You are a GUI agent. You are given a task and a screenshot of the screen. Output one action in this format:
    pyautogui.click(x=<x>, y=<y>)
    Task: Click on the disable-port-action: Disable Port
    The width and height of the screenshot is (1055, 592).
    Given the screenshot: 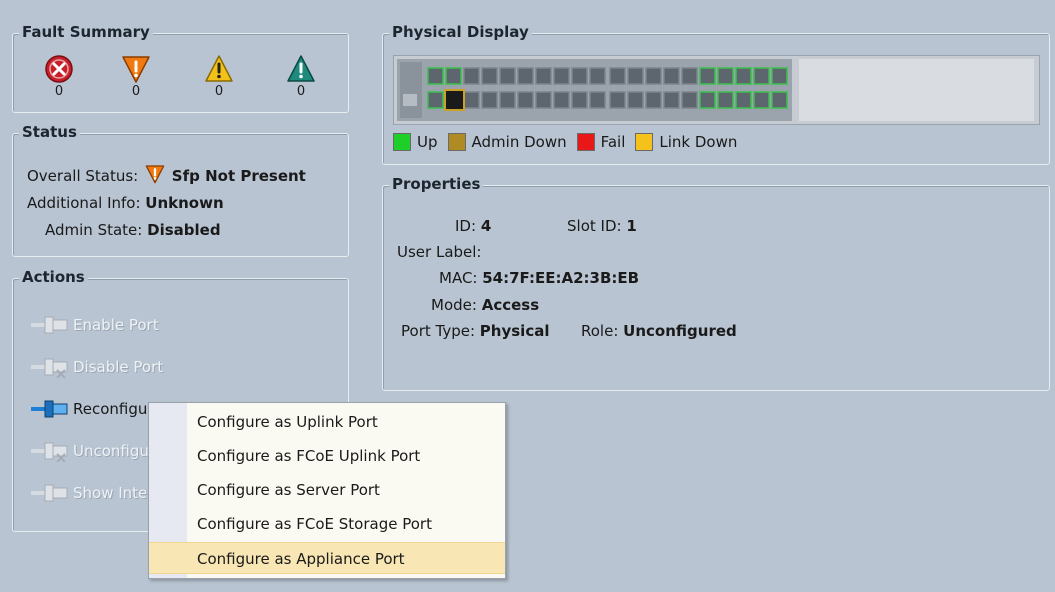 What is the action you would take?
    pyautogui.click(x=97, y=367)
    